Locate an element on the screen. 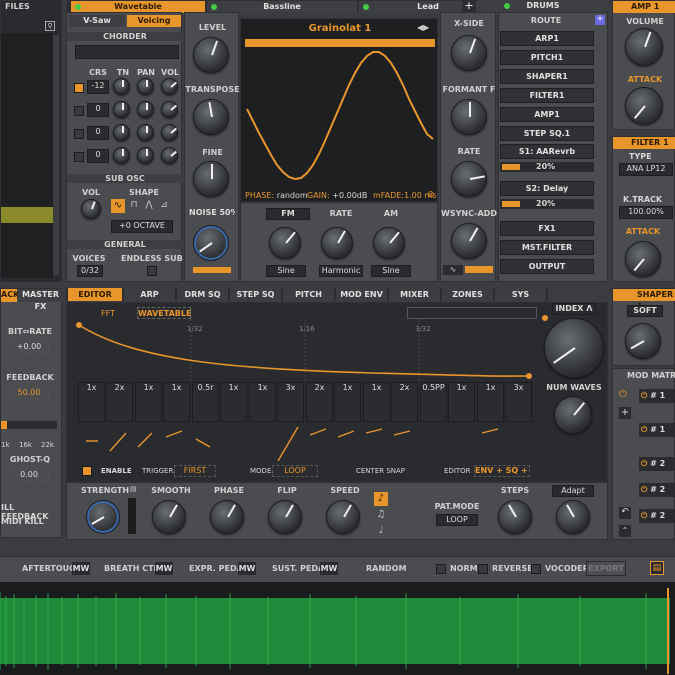 Image resolution: width=675 pixels, height=675 pixels. strength-mode-icon: ▤ is located at coordinates (133, 489).